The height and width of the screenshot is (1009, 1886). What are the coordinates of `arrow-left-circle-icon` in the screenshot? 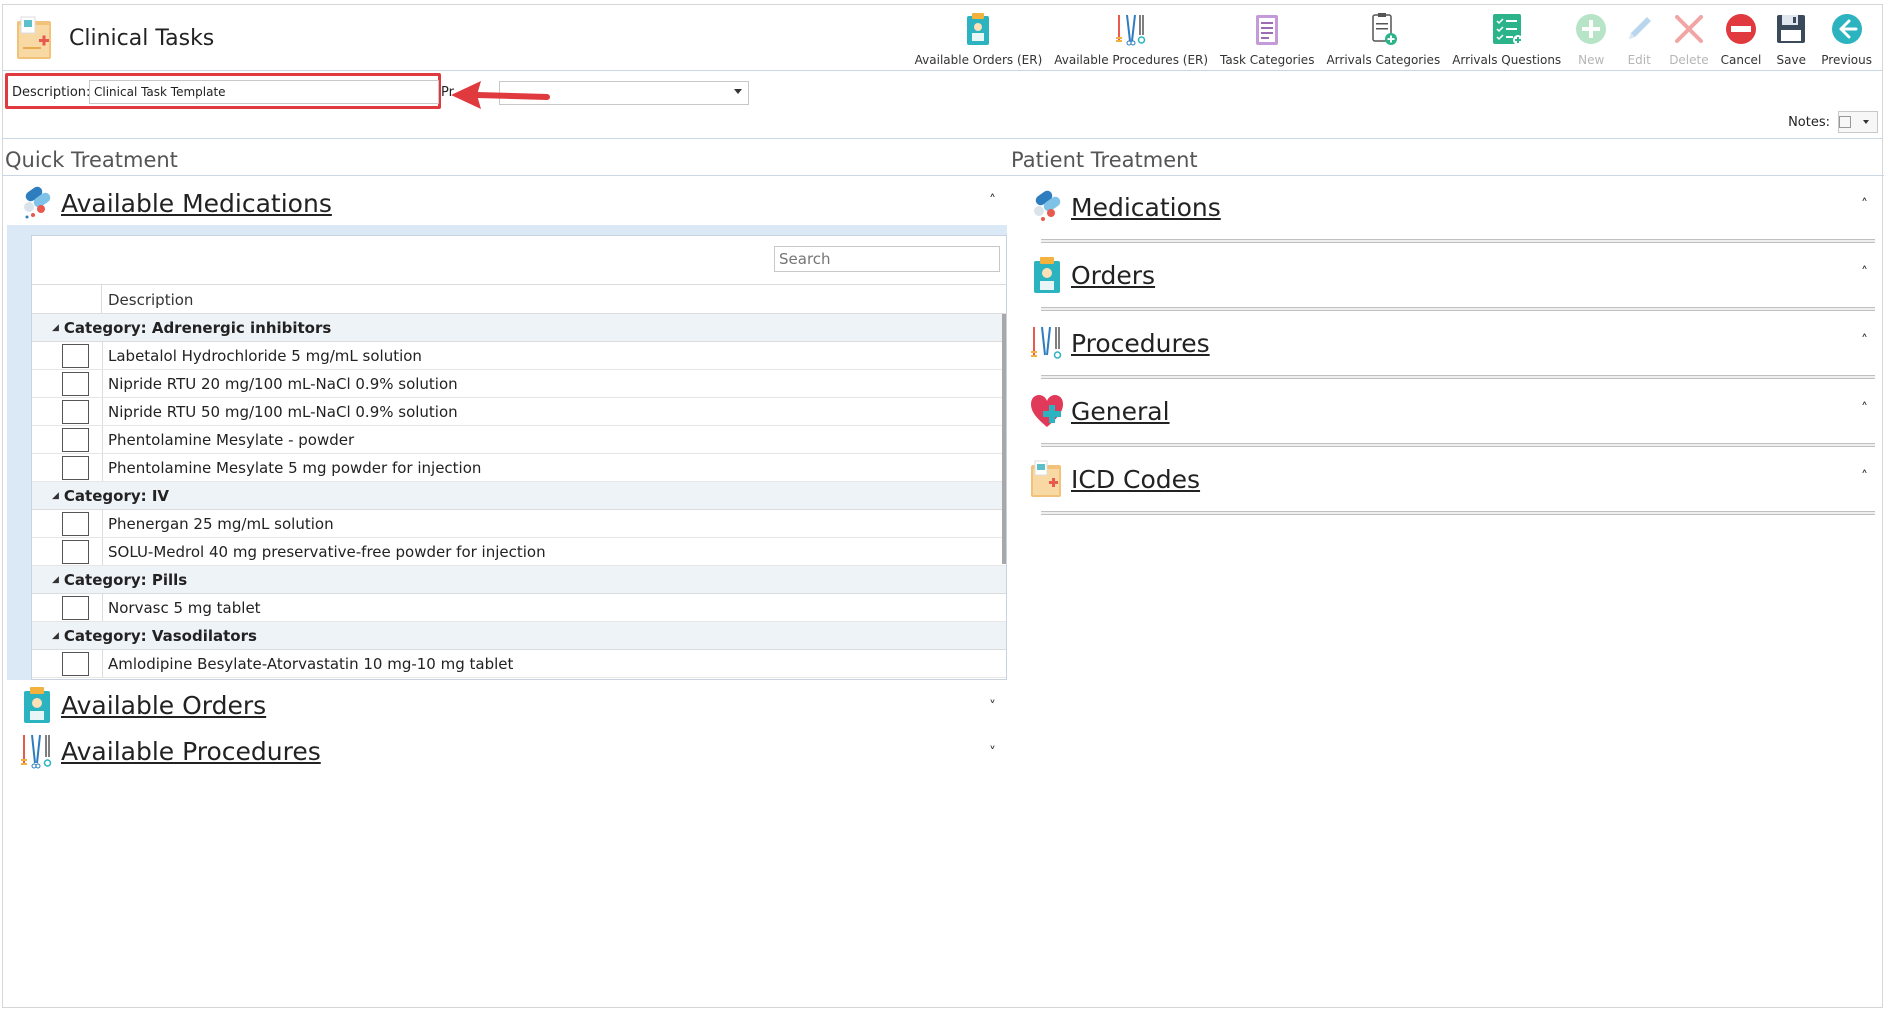 It's located at (1846, 29).